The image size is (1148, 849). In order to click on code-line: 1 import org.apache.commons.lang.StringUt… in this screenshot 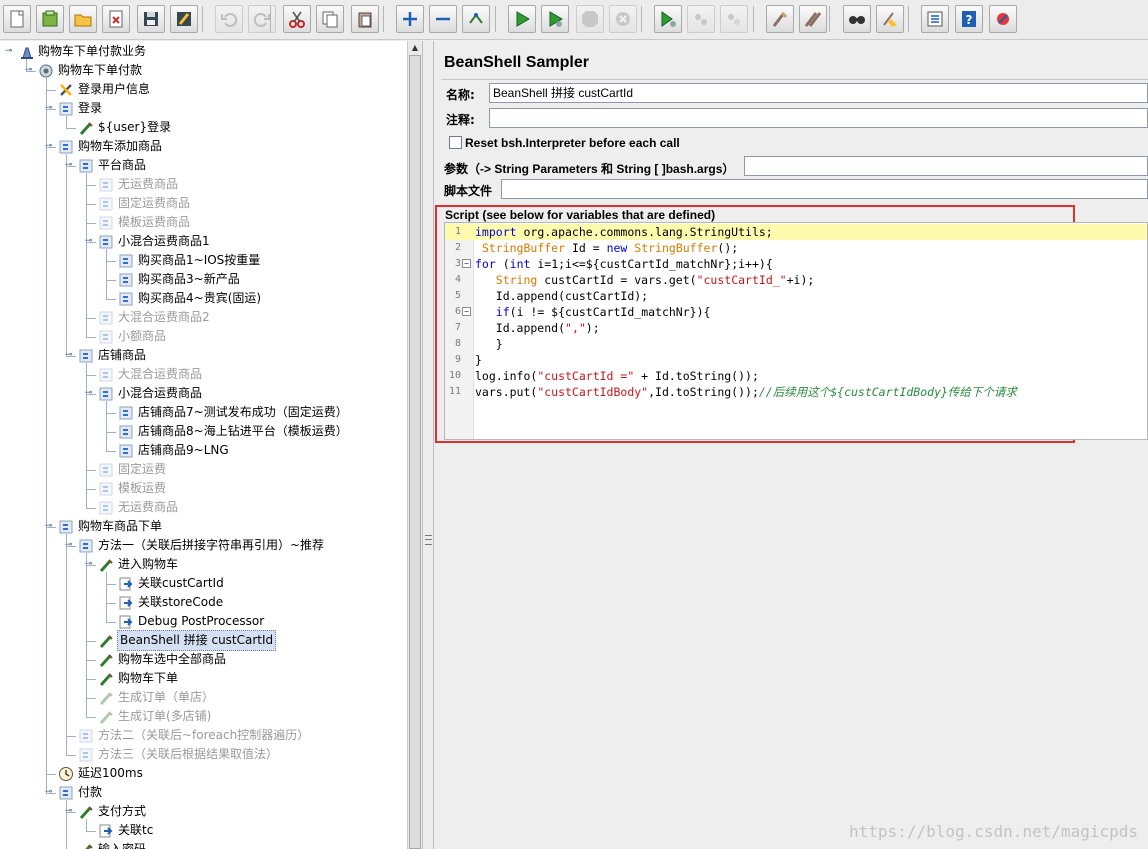, I will do `click(796, 232)`.